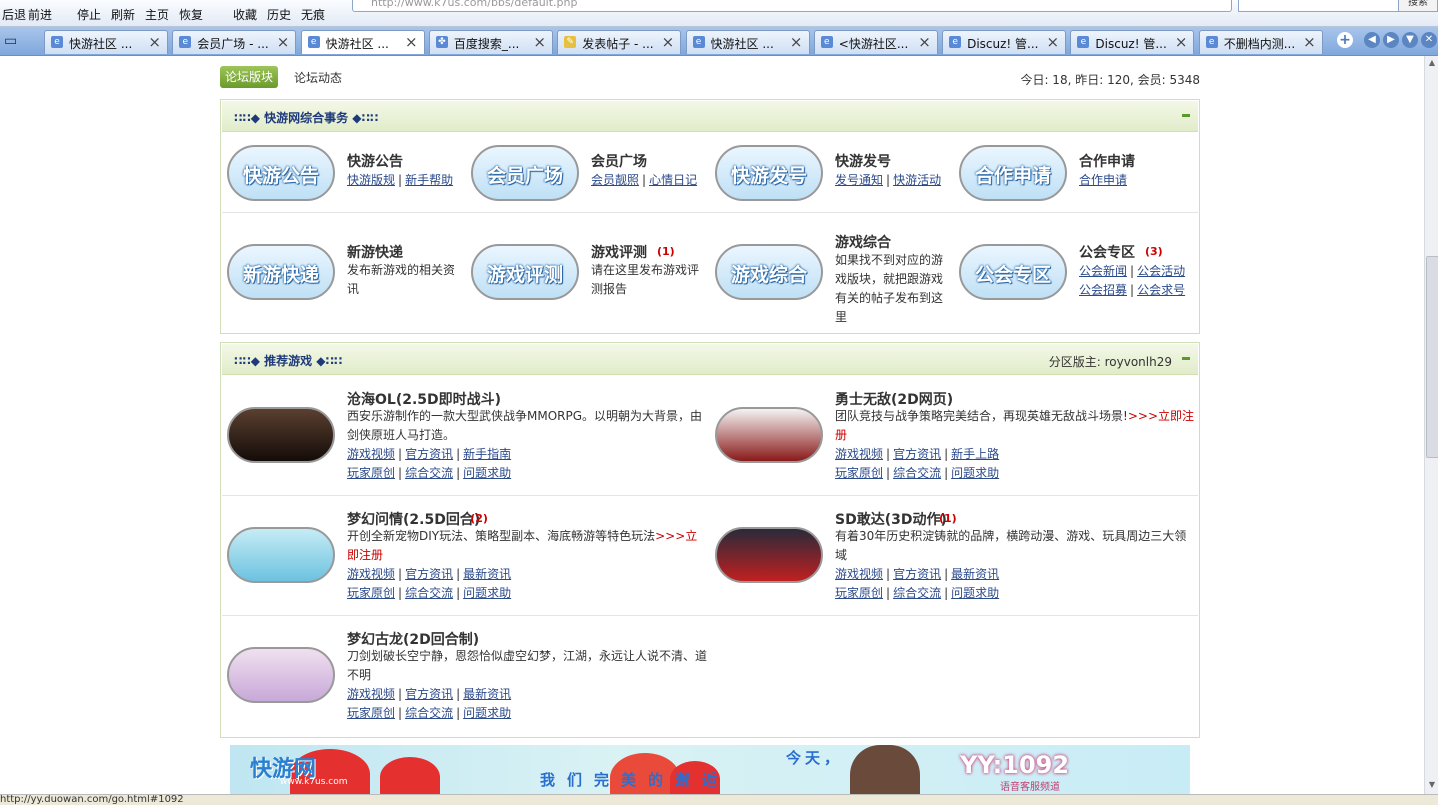  Describe the element at coordinates (525, 272) in the screenshot. I see `forum-logo-5: 游戏评测` at that location.